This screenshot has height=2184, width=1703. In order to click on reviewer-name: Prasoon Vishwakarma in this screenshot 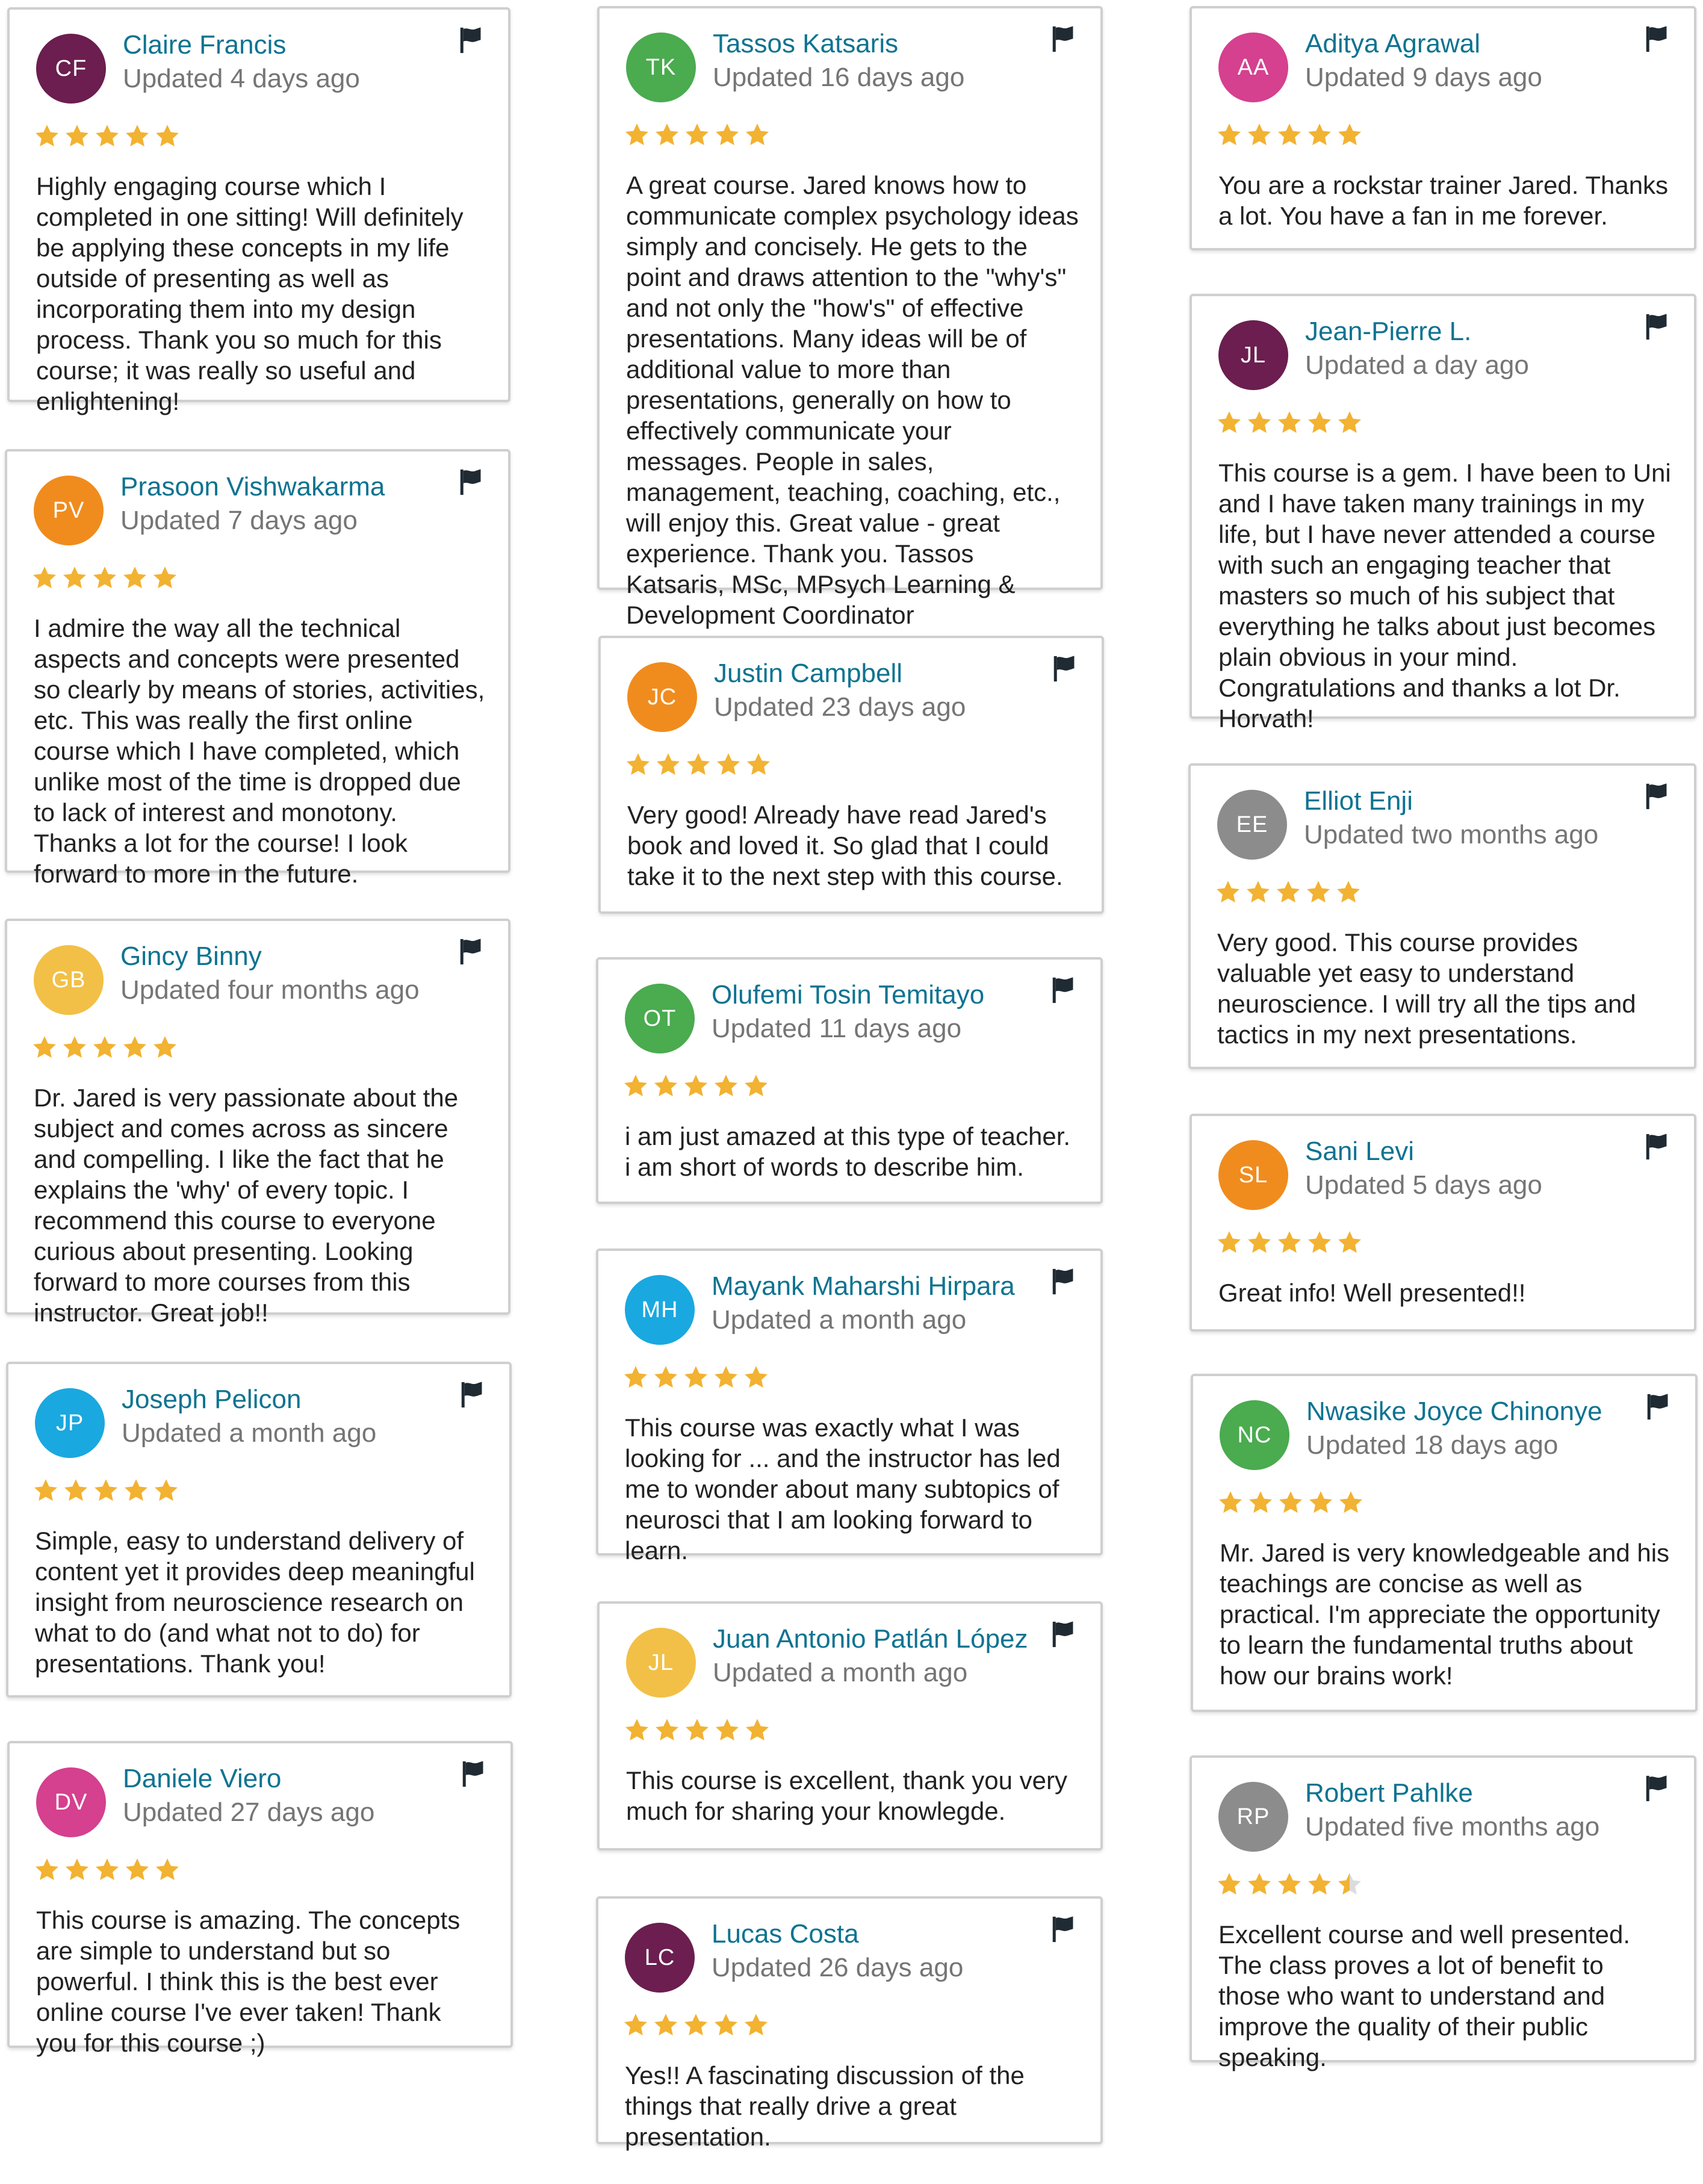, I will do `click(253, 487)`.